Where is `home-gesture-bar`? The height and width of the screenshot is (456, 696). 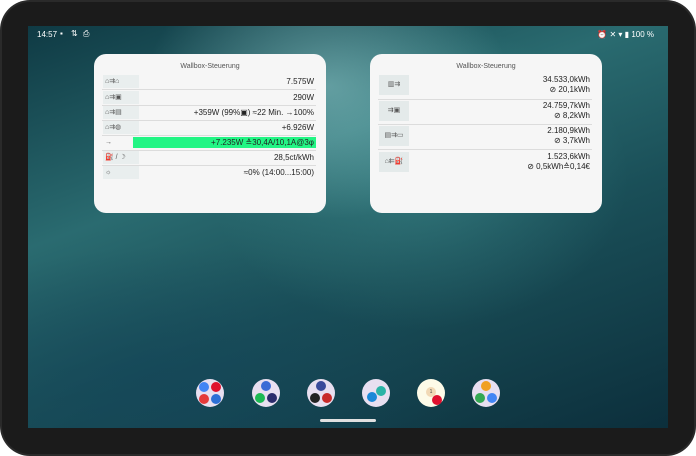
home-gesture-bar is located at coordinates (348, 420).